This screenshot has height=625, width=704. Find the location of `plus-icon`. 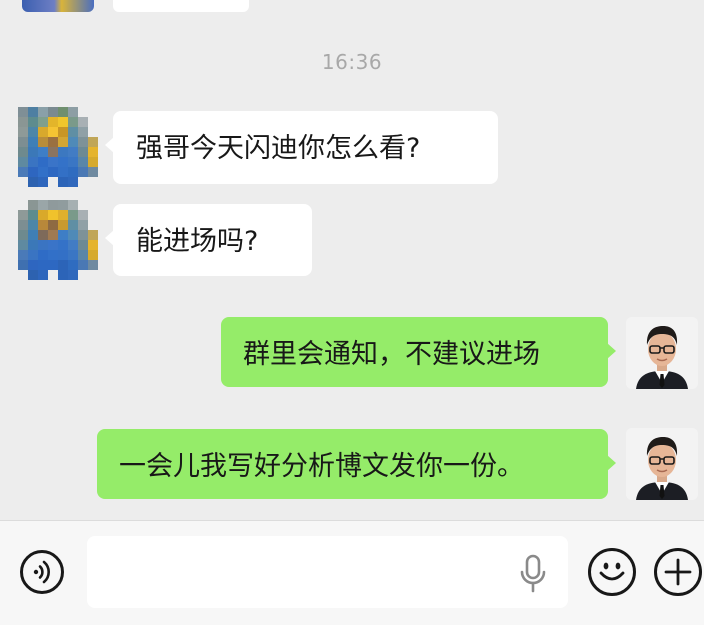

plus-icon is located at coordinates (678, 572).